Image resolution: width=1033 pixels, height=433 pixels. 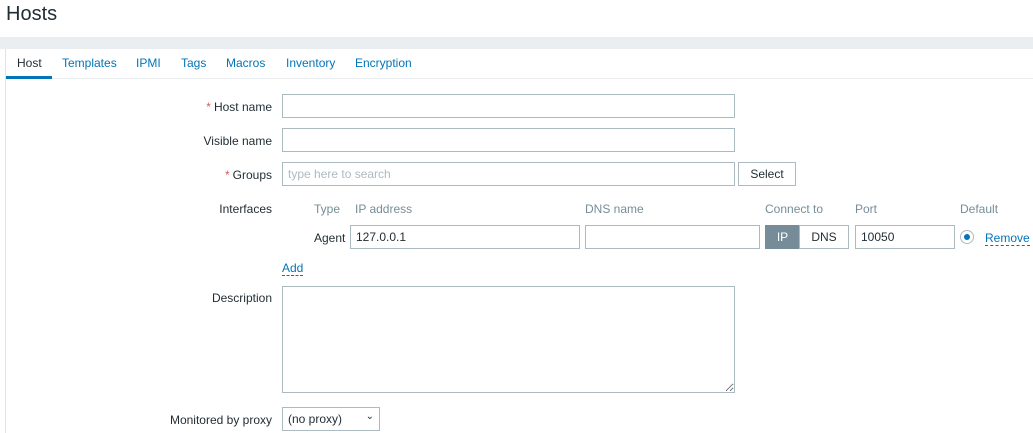 I want to click on tab-tags: Tags, so click(x=193, y=63).